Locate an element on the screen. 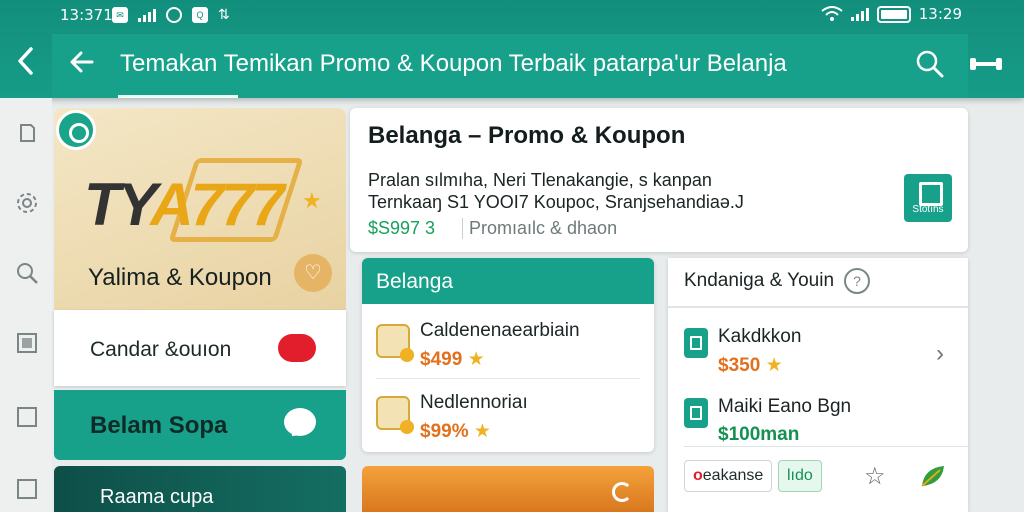  dumbbell-icon is located at coordinates (986, 64).